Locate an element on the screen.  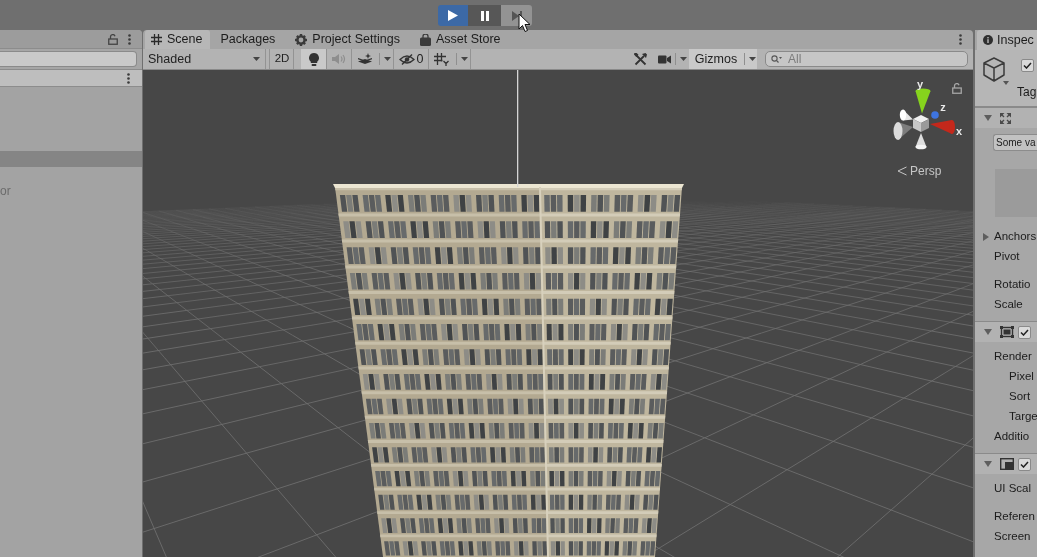
square-frame-icon is located at coordinates (1007, 332).